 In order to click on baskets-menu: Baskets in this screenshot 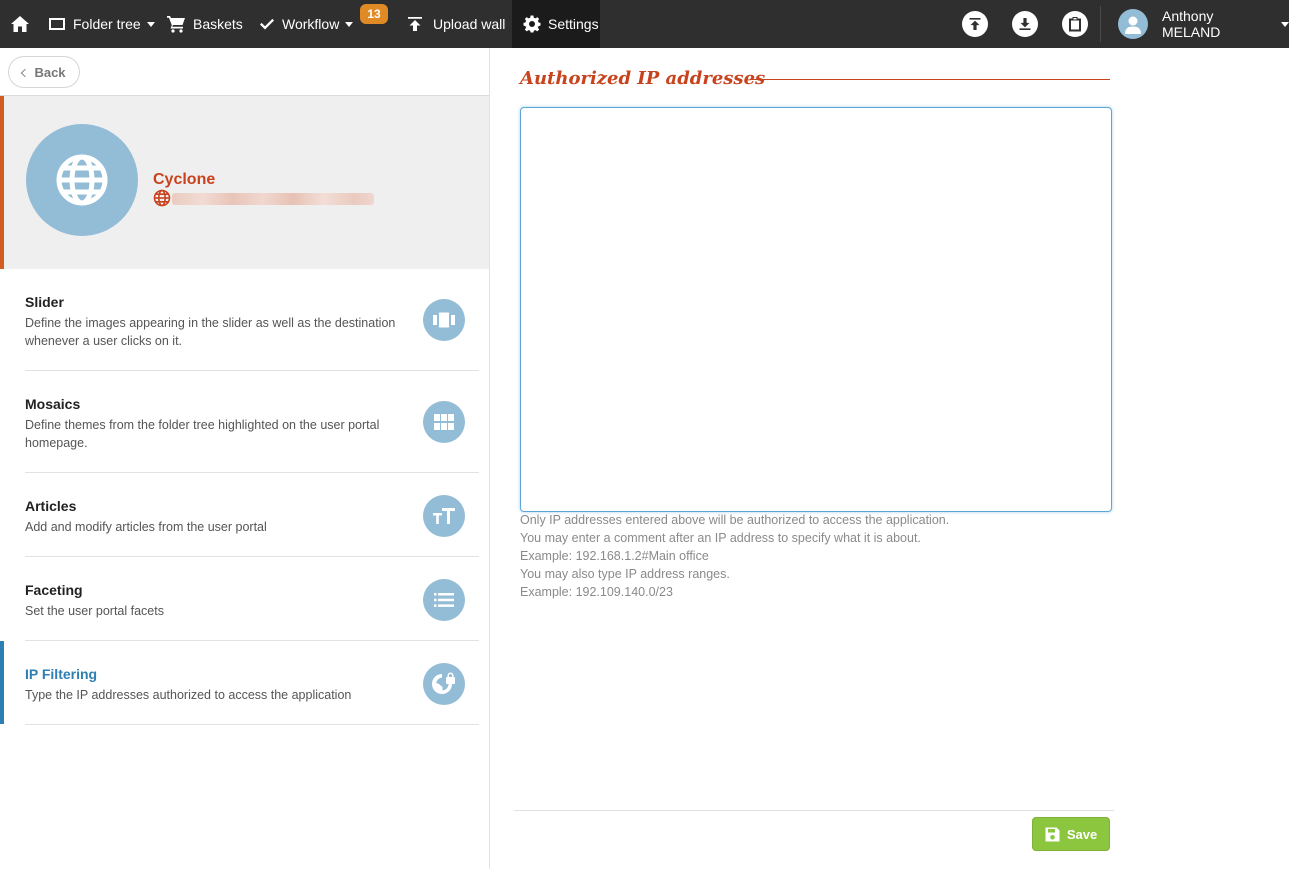, I will do `click(205, 24)`.